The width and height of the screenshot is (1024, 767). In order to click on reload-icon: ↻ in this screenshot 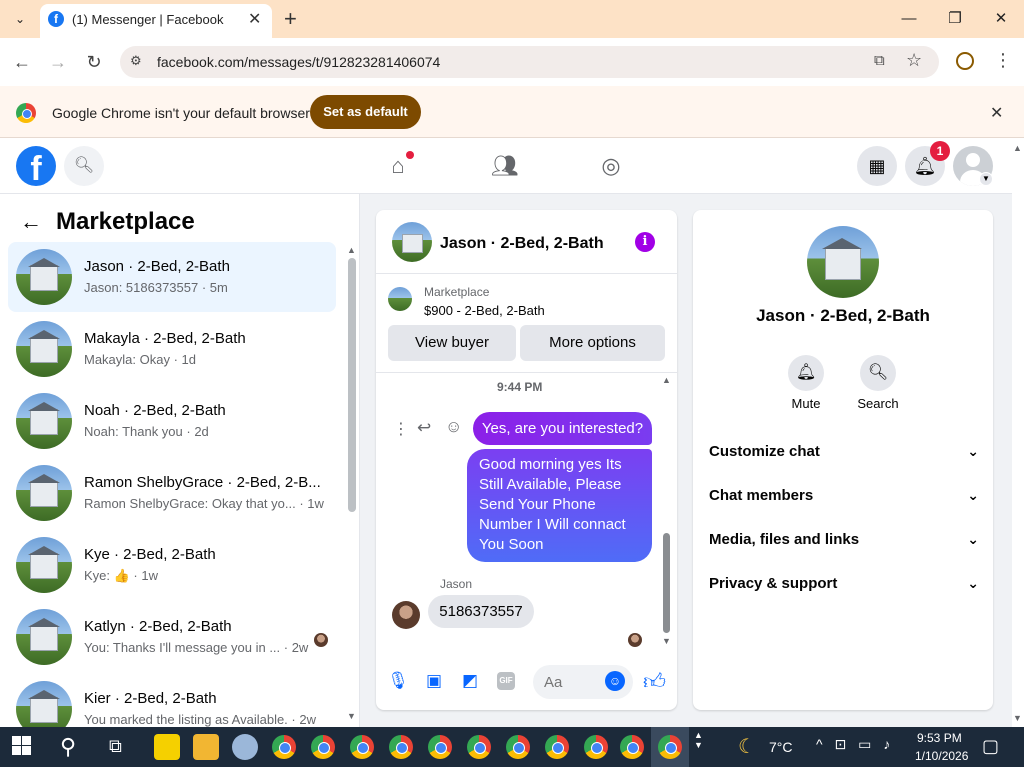, I will do `click(94, 62)`.